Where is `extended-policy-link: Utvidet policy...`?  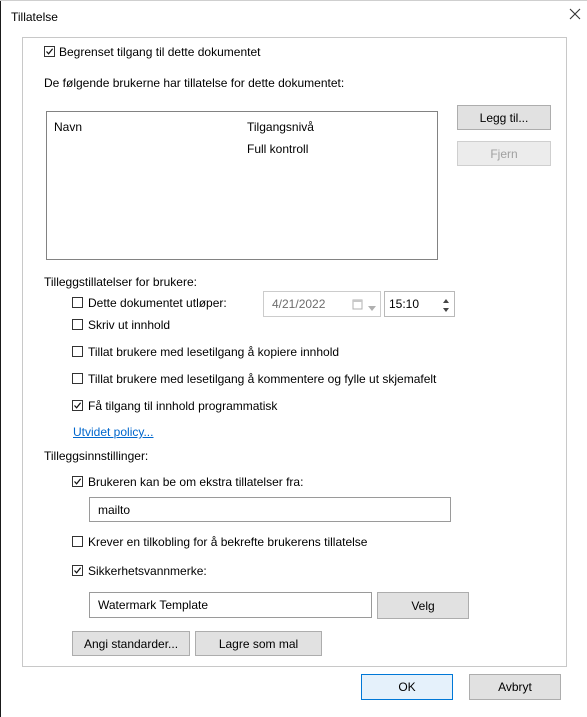 extended-policy-link: Utvidet policy... is located at coordinates (113, 432).